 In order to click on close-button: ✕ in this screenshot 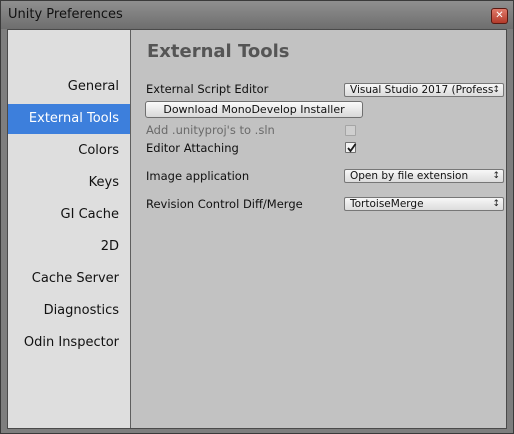, I will do `click(499, 16)`.